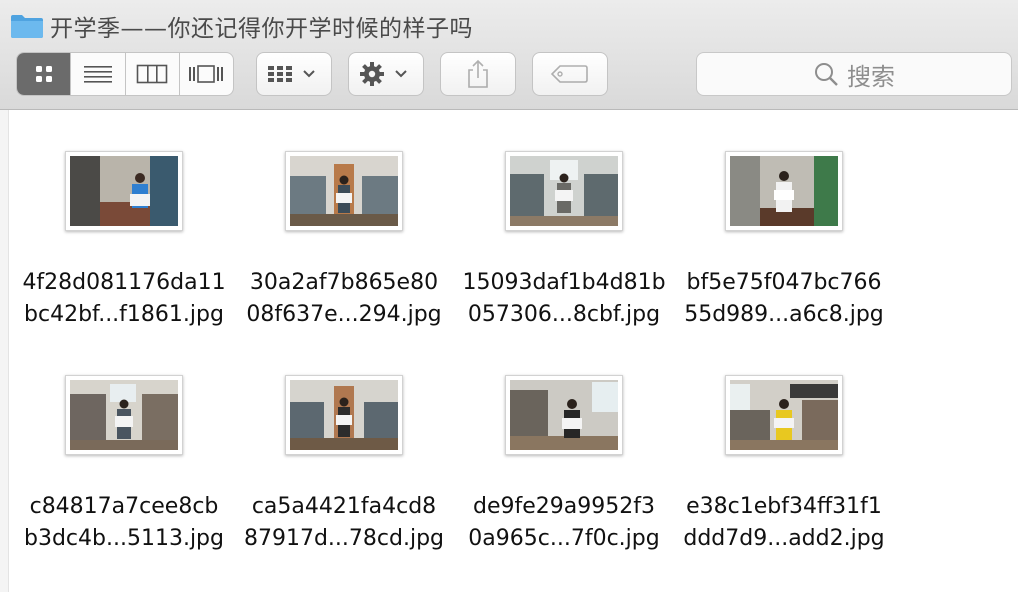  I want to click on file-item: e38c1ebf34ff31f1 ddd7d9...add2.jpg, so click(784, 446).